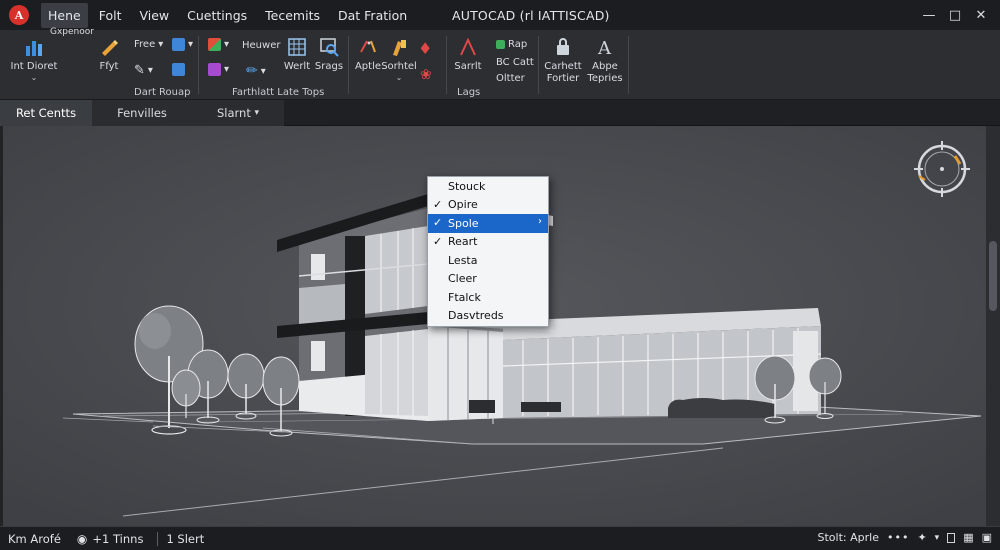  I want to click on svg-text: A, so click(604, 47).